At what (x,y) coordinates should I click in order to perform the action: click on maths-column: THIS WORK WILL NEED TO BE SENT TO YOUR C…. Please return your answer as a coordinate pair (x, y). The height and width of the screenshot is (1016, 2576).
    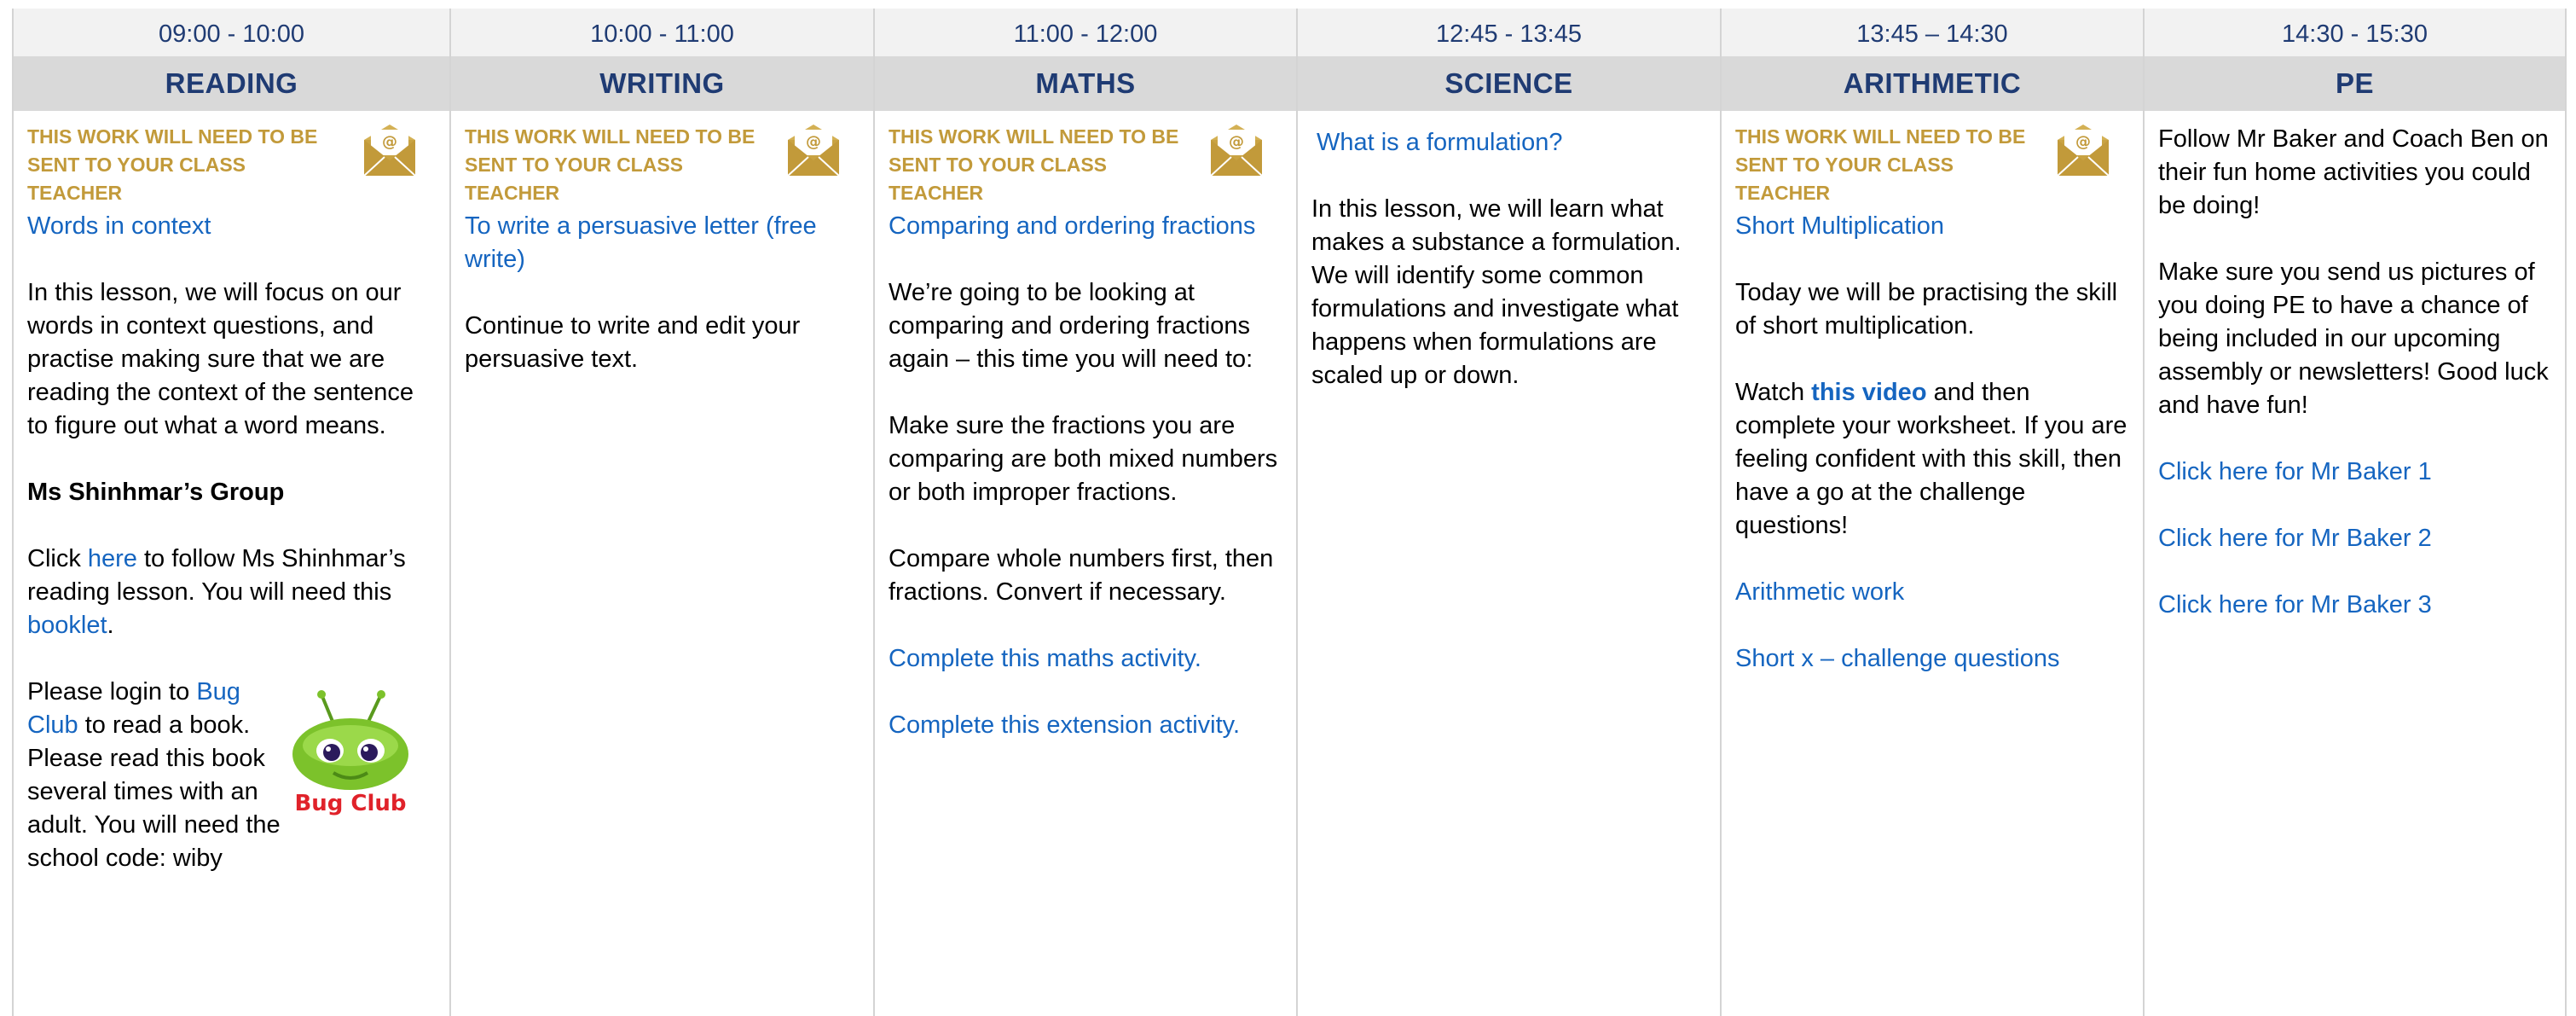
    Looking at the image, I should click on (1086, 563).